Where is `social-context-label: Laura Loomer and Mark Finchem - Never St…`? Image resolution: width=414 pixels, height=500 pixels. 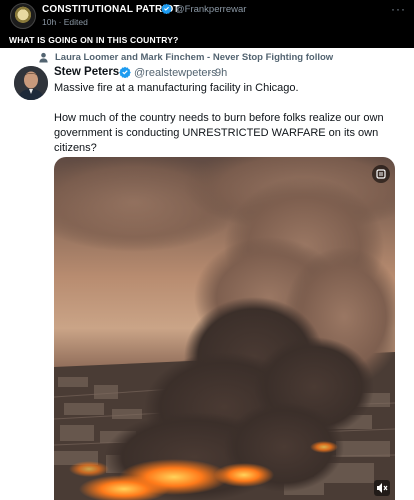 social-context-label: Laura Loomer and Mark Finchem - Never St… is located at coordinates (194, 57).